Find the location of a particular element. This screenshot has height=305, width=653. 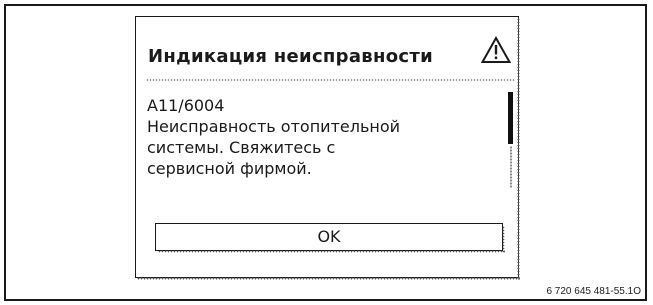

error-code: A11/6004 is located at coordinates (186, 105).